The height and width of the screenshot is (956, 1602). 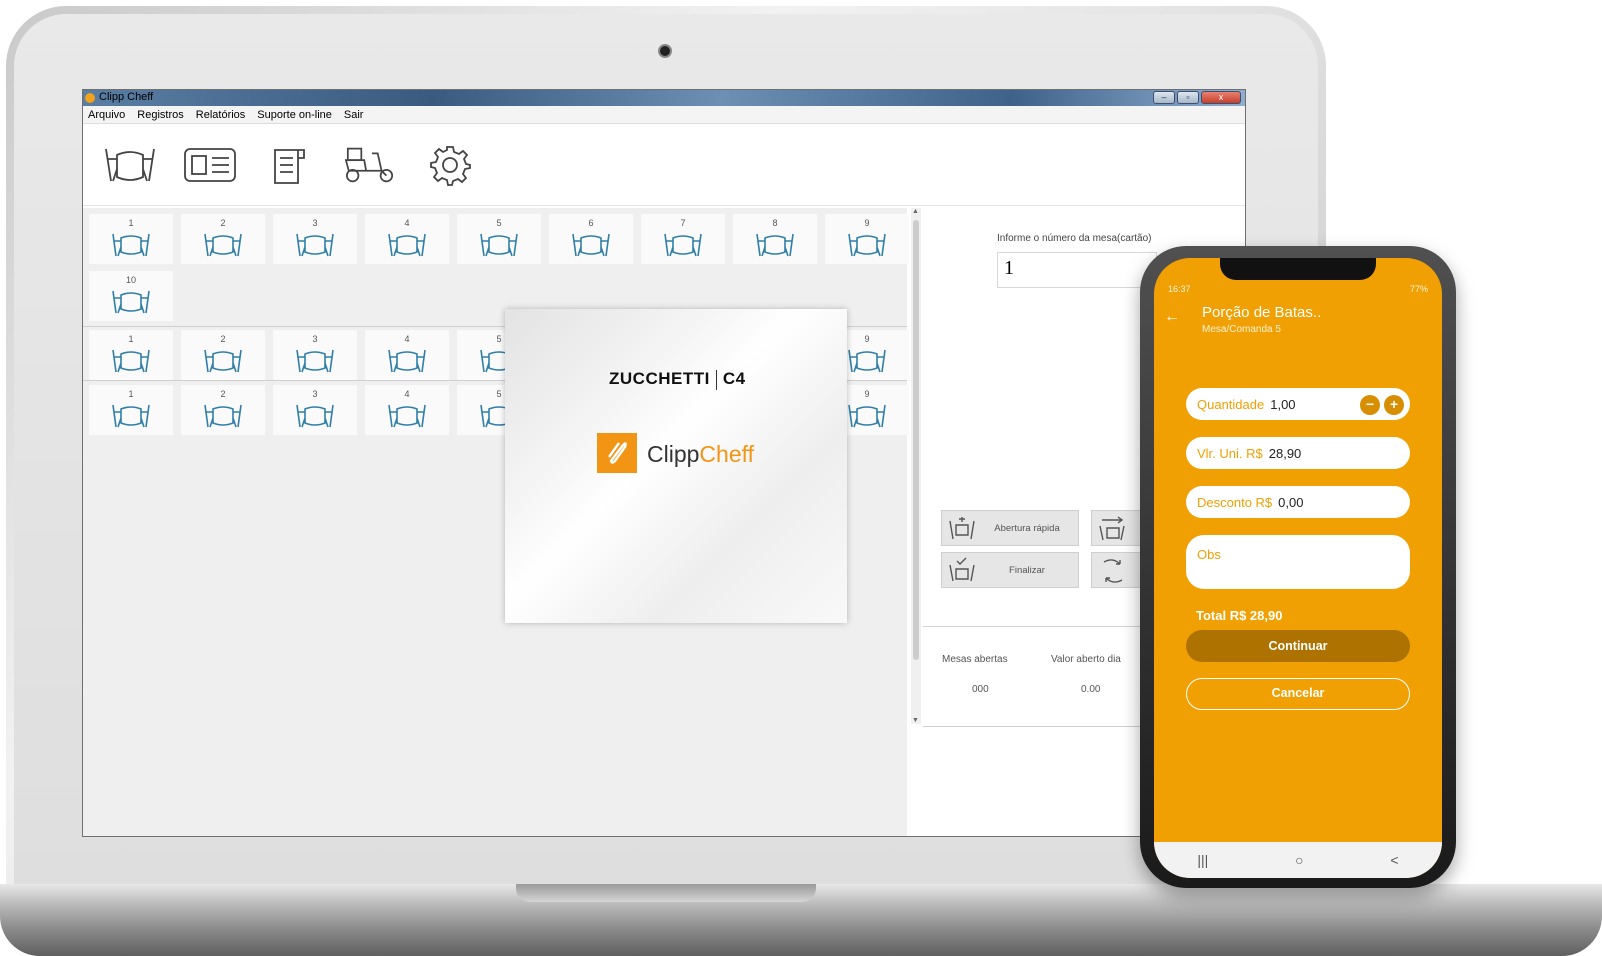 What do you see at coordinates (1164, 97) in the screenshot?
I see `minimize-button: –` at bounding box center [1164, 97].